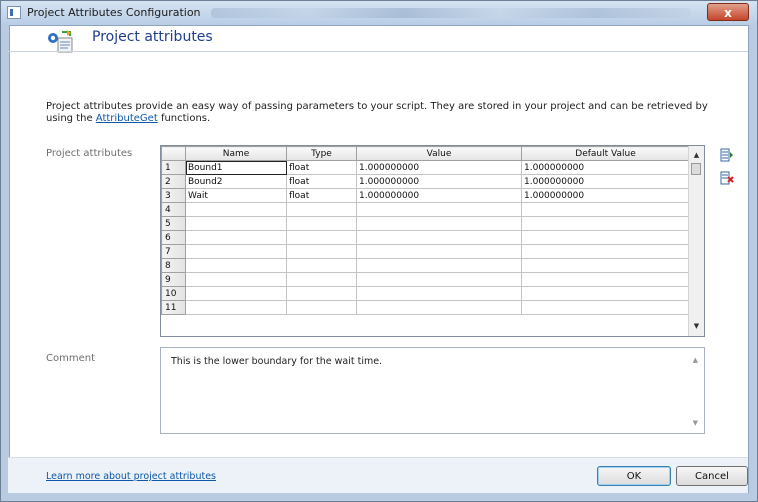 This screenshot has height=502, width=758. What do you see at coordinates (173, 209) in the screenshot?
I see `row-number: 4` at bounding box center [173, 209].